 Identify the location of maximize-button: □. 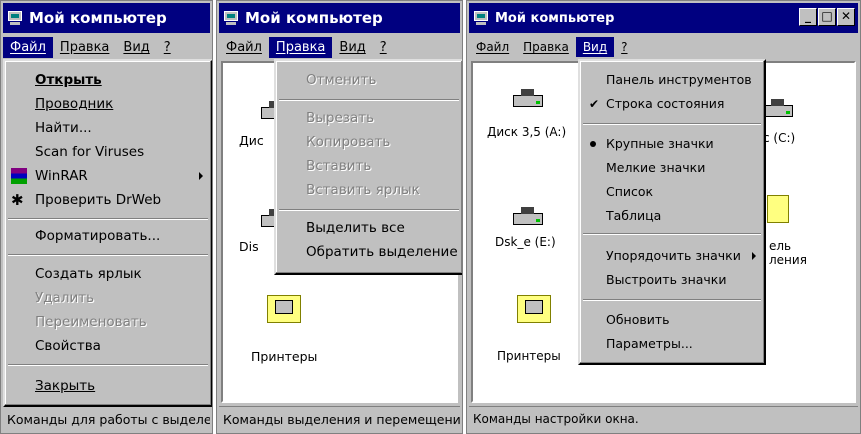
(827, 17).